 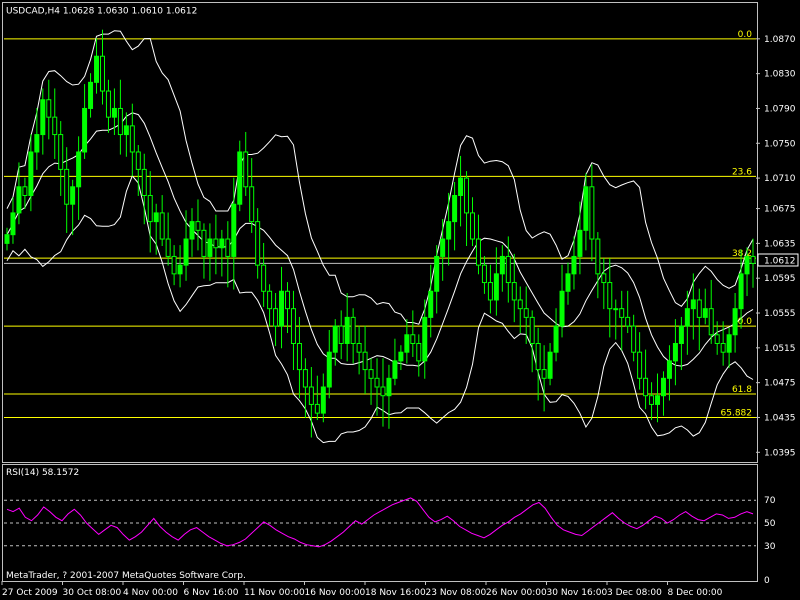 What do you see at coordinates (211, 593) in the screenshot?
I see `time-tick-label: 6 Nov 16:00` at bounding box center [211, 593].